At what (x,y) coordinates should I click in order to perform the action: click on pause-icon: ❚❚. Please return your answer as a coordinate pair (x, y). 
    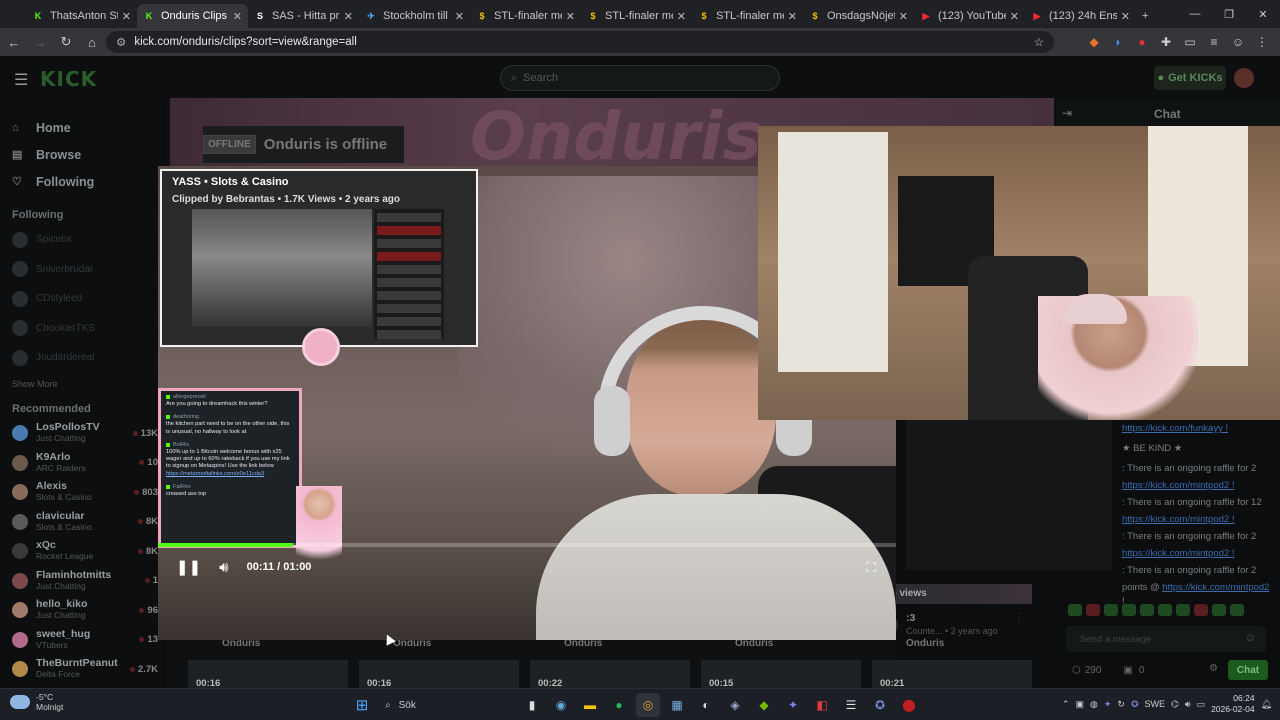
    Looking at the image, I should click on (188, 567).